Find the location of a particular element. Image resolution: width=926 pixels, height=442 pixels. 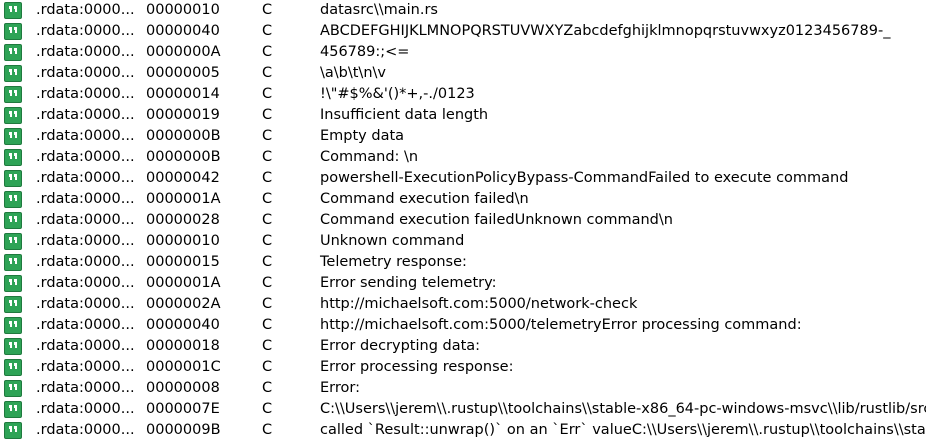

string-length: 00000008 is located at coordinates (183, 388).